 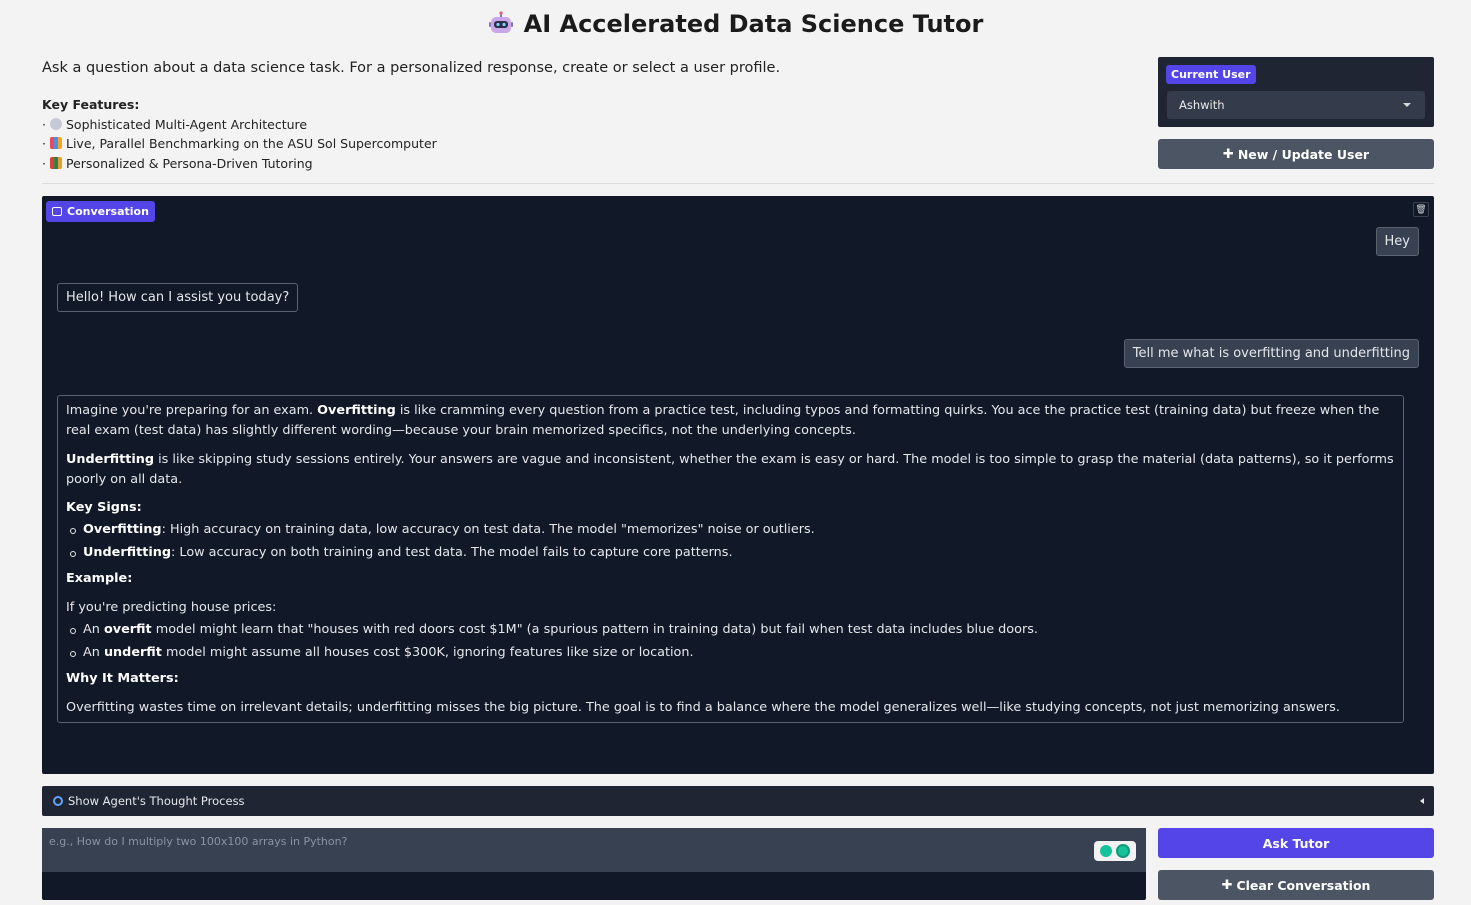 I want to click on current-user-badge: Current User, so click(x=1211, y=74).